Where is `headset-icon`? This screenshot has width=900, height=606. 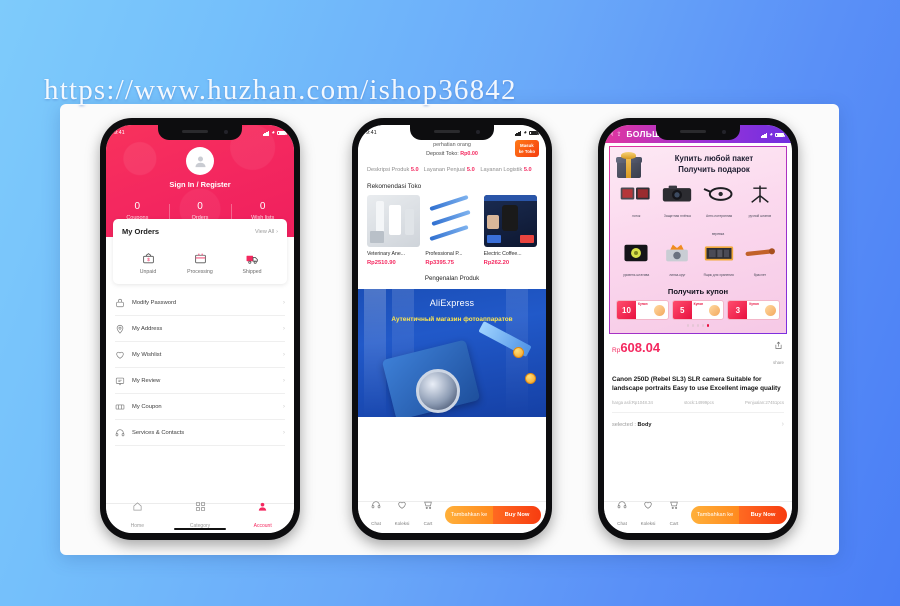 headset-icon is located at coordinates (120, 432).